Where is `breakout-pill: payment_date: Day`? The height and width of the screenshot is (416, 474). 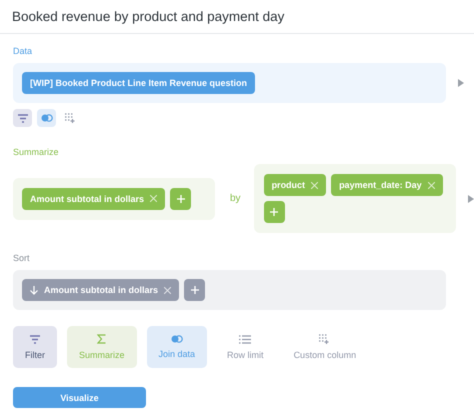 breakout-pill: payment_date: Day is located at coordinates (387, 185).